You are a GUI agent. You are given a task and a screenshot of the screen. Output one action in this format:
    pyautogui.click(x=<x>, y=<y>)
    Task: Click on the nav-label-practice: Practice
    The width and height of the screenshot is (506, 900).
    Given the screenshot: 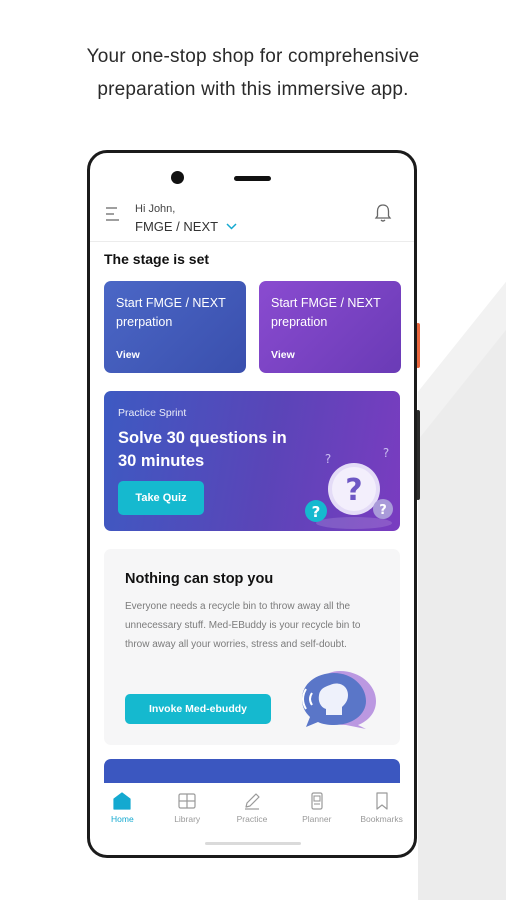 What is the action you would take?
    pyautogui.click(x=252, y=819)
    